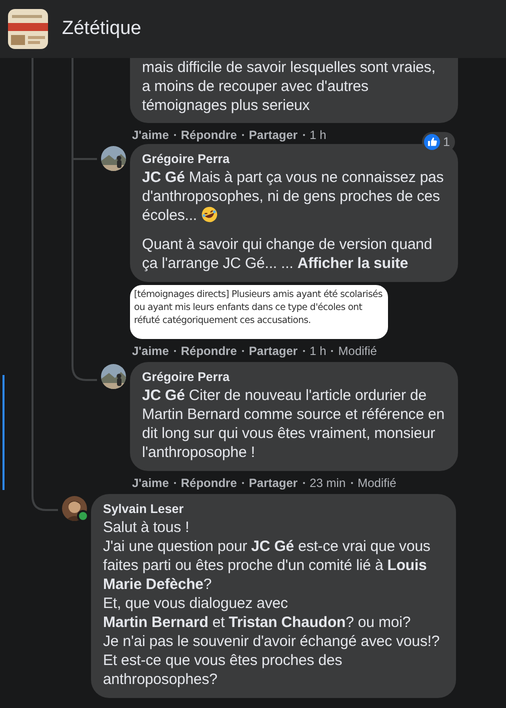  I want to click on comment-text: Quant à savoir qui change de version quand ça l'arrange JC Gé... ... Afficher la suite, so click(288, 254).